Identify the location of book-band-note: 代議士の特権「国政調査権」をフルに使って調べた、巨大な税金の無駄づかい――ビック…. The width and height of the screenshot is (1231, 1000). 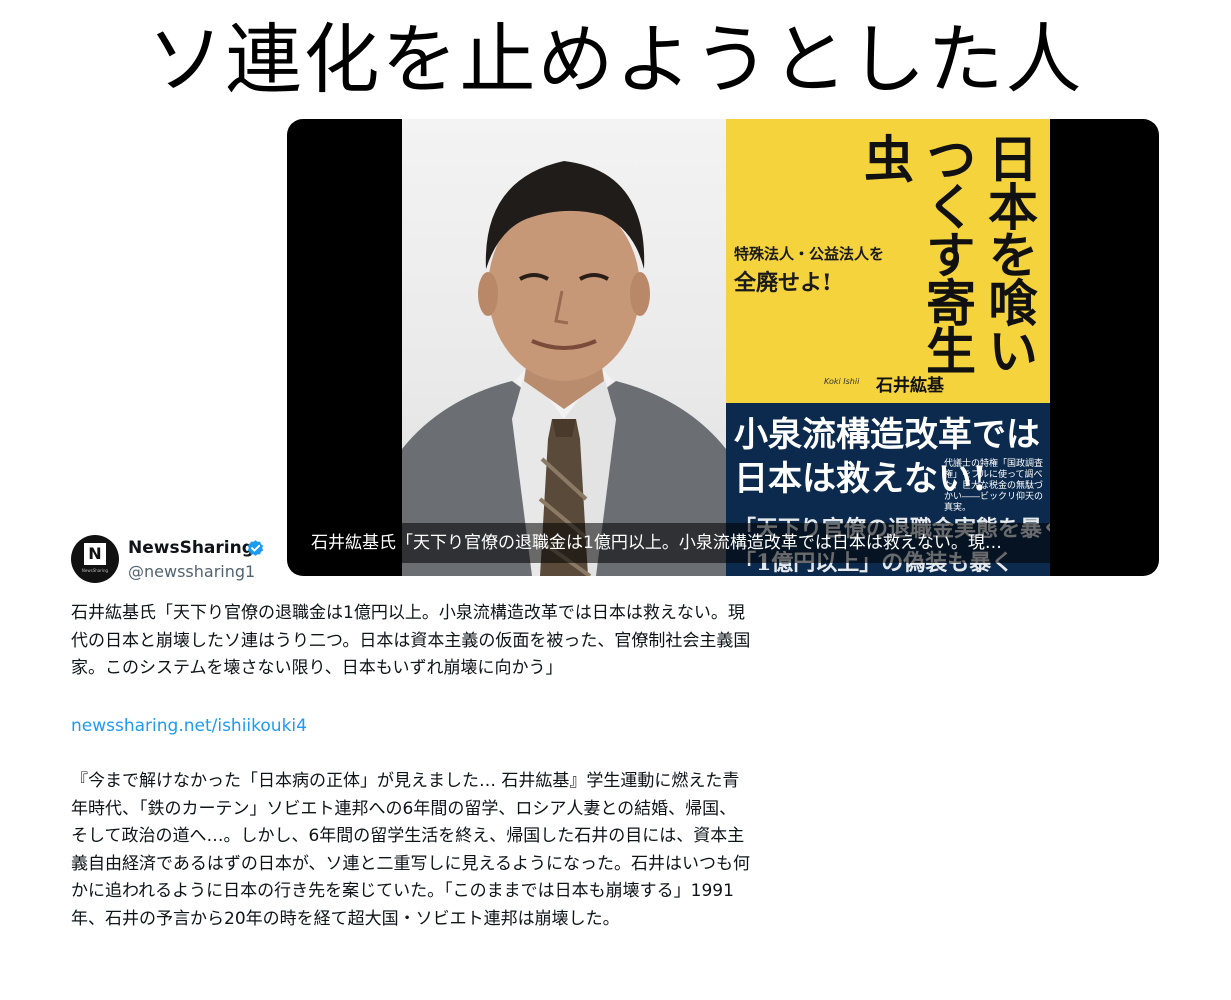
(994, 486).